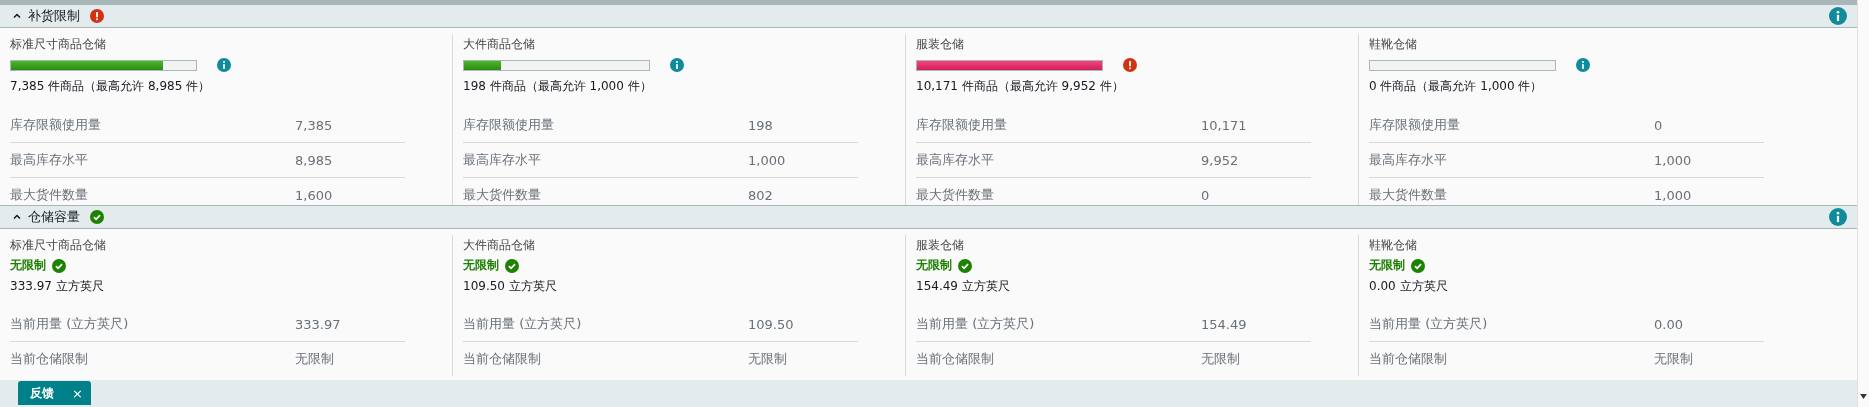  What do you see at coordinates (1456, 86) in the screenshot?
I see `summary-text: 0 件商品（最高允许 1,000 件）` at bounding box center [1456, 86].